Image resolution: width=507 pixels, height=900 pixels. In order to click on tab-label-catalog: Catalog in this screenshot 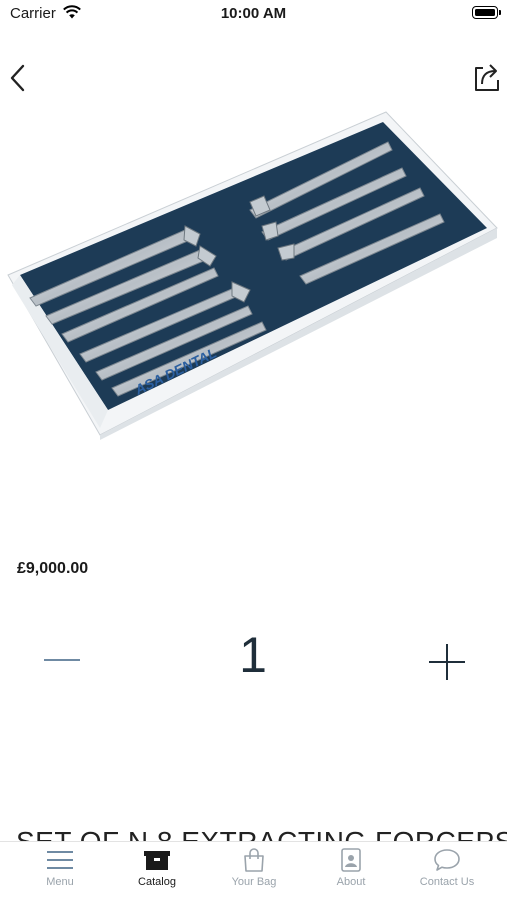, I will do `click(157, 882)`.